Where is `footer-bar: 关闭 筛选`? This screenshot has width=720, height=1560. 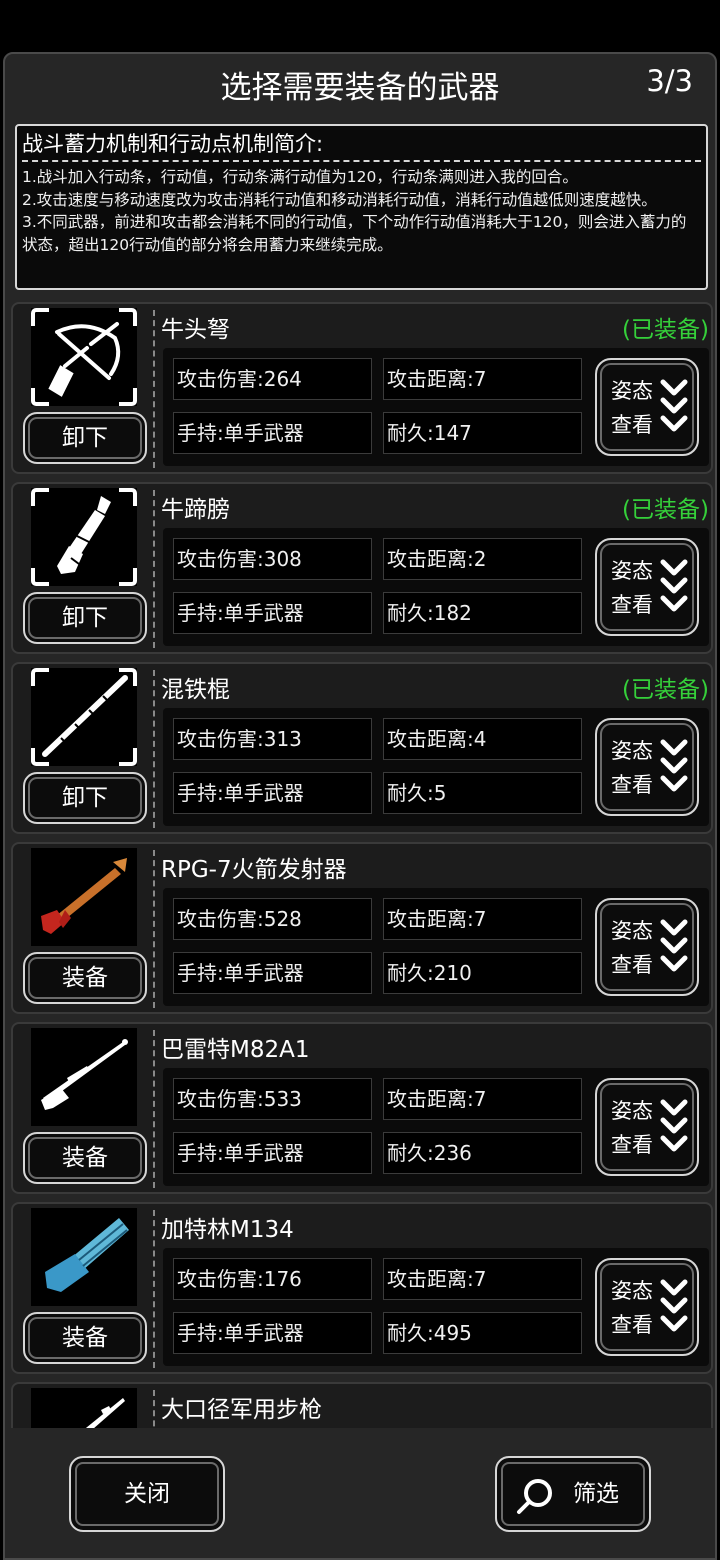 footer-bar: 关闭 筛选 is located at coordinates (360, 1494).